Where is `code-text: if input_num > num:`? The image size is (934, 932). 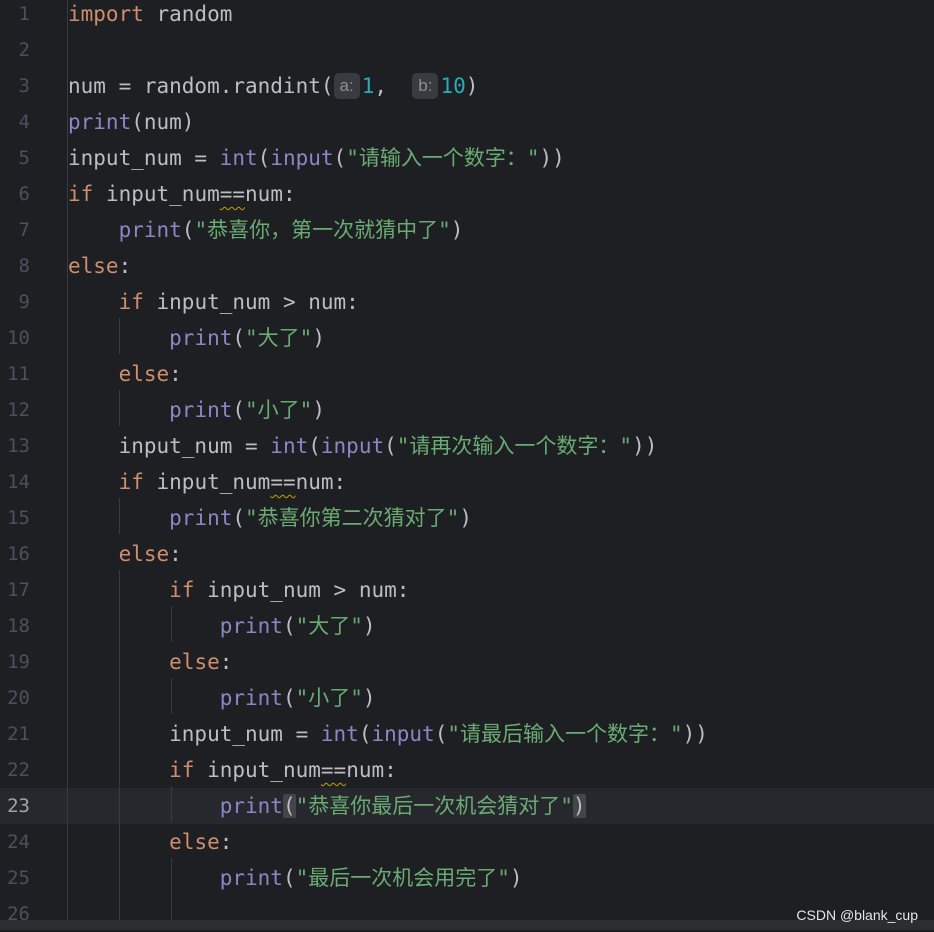 code-text: if input_num > num: is located at coordinates (213, 302).